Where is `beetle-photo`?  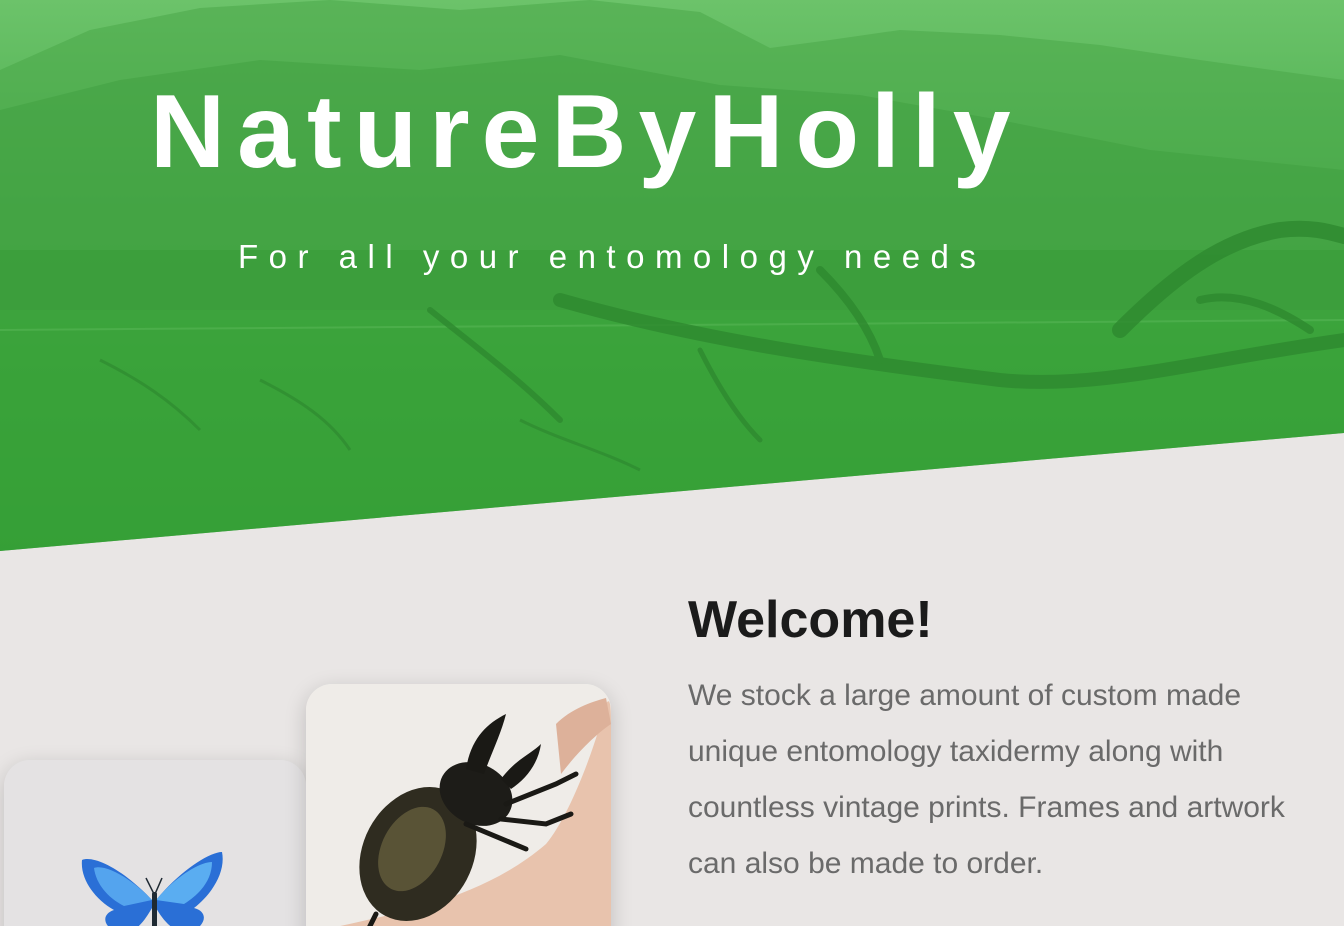
beetle-photo is located at coordinates (458, 805).